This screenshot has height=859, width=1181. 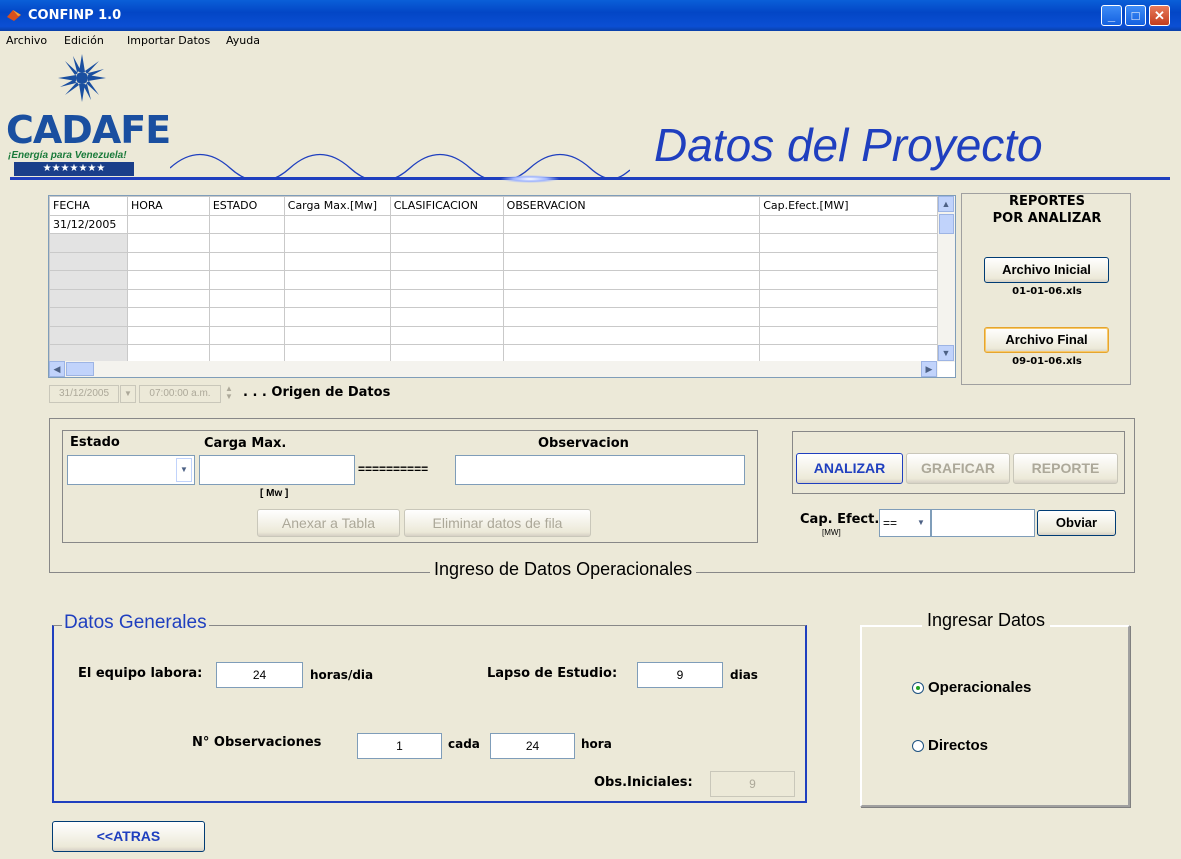 I want to click on eliminar-fila-button: Eliminar datos de fila, so click(x=497, y=523).